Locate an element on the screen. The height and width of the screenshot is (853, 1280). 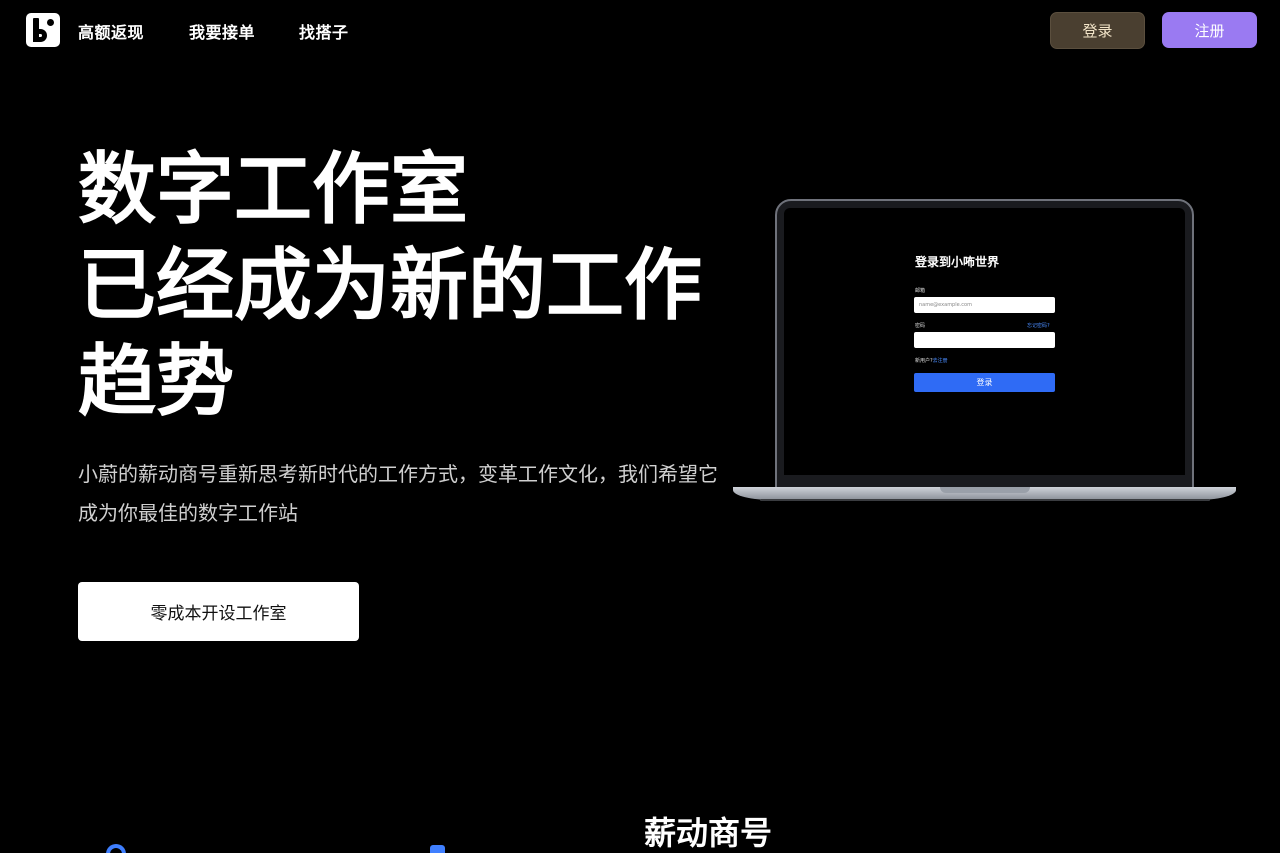
hero-title-line: 趋势 is located at coordinates (156, 381).